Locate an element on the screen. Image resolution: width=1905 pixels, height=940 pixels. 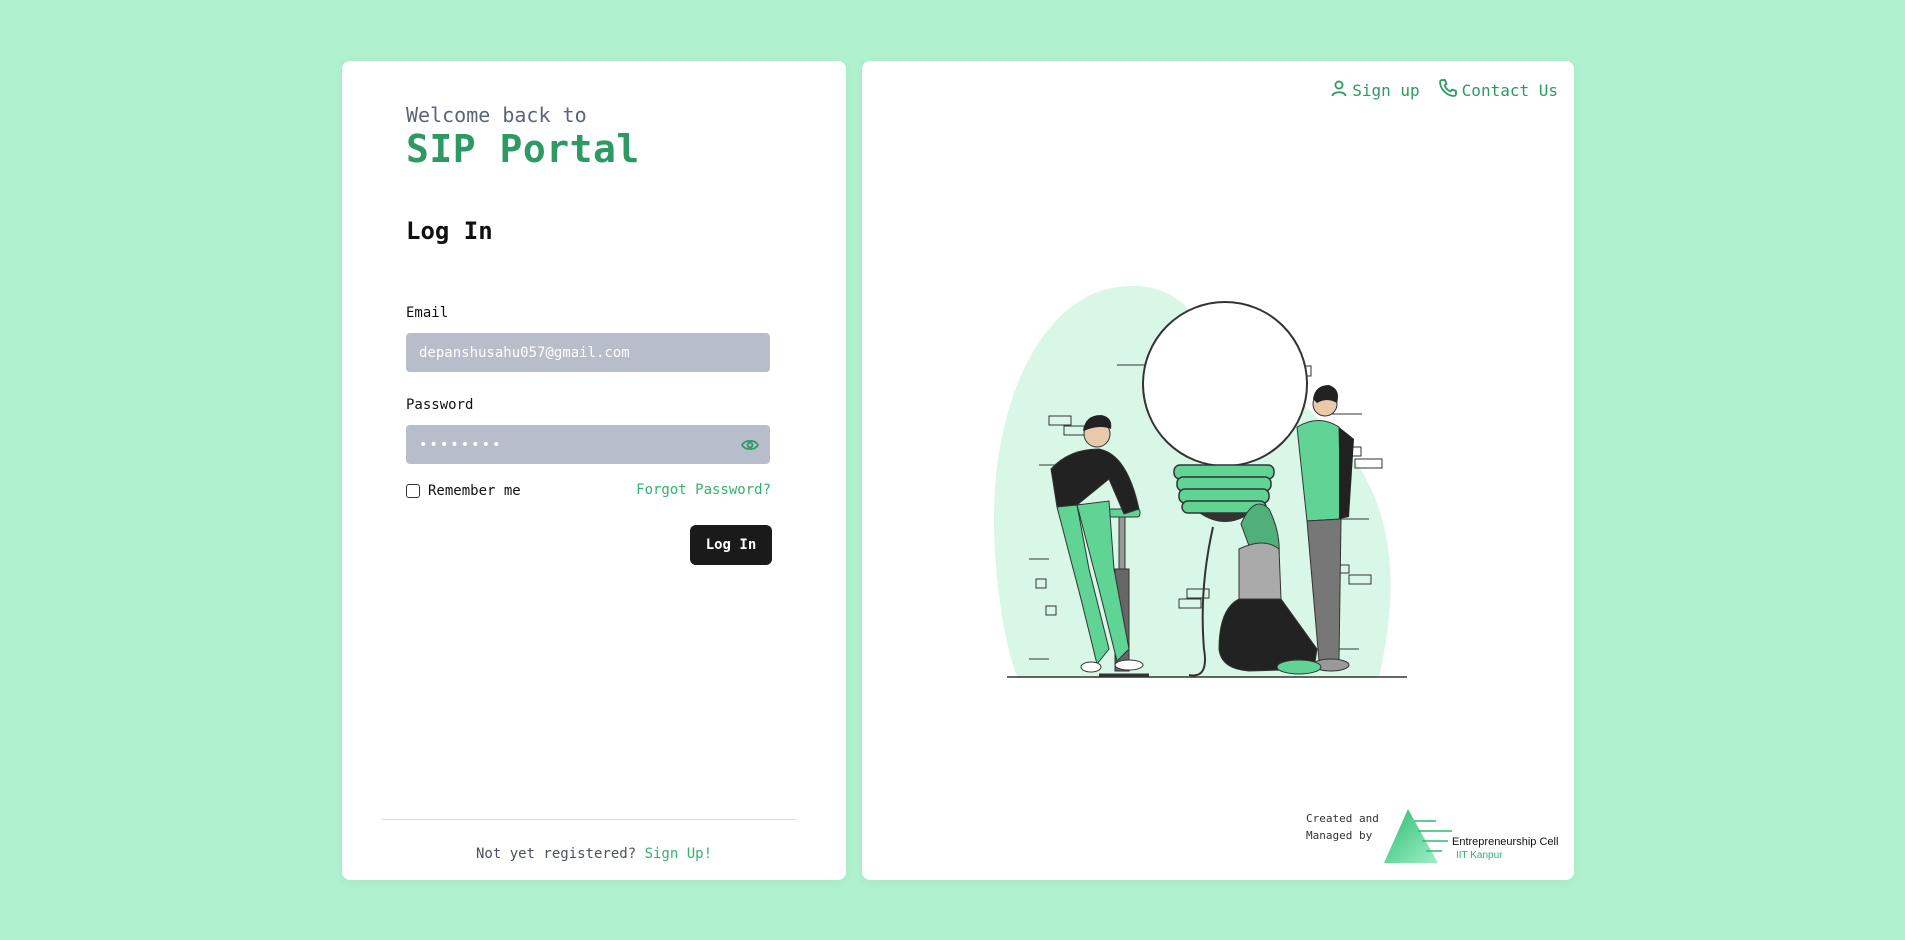
signup-link: Sign Up! is located at coordinates (678, 854).